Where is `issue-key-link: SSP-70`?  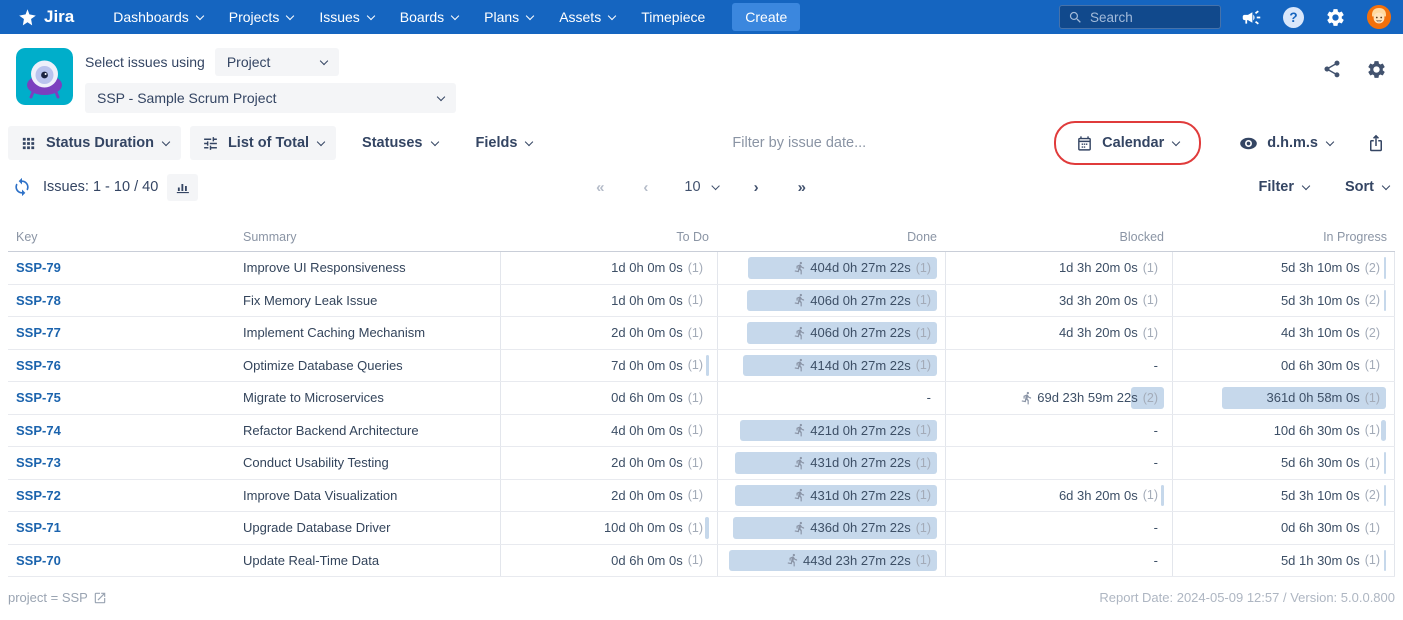
issue-key-link: SSP-70 is located at coordinates (38, 560).